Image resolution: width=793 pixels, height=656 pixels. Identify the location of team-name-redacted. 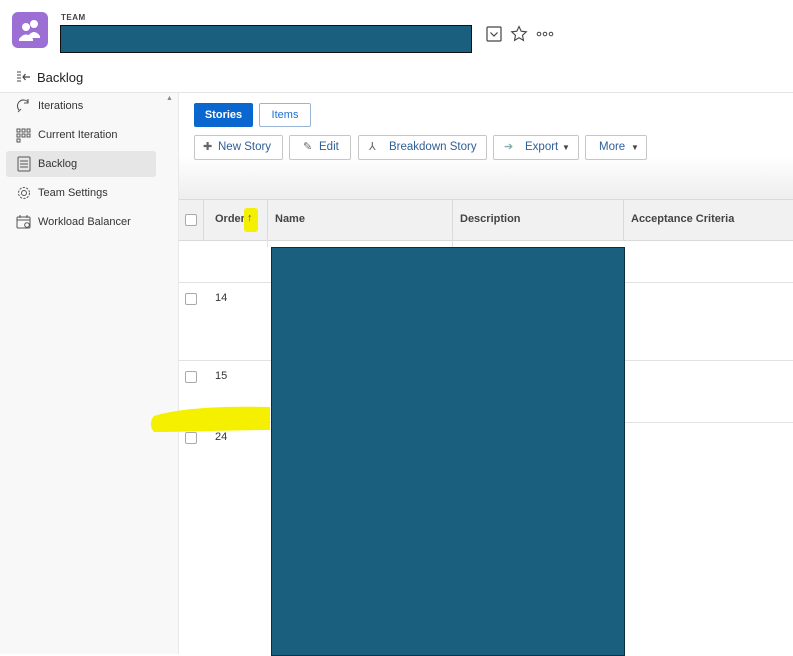
(266, 39).